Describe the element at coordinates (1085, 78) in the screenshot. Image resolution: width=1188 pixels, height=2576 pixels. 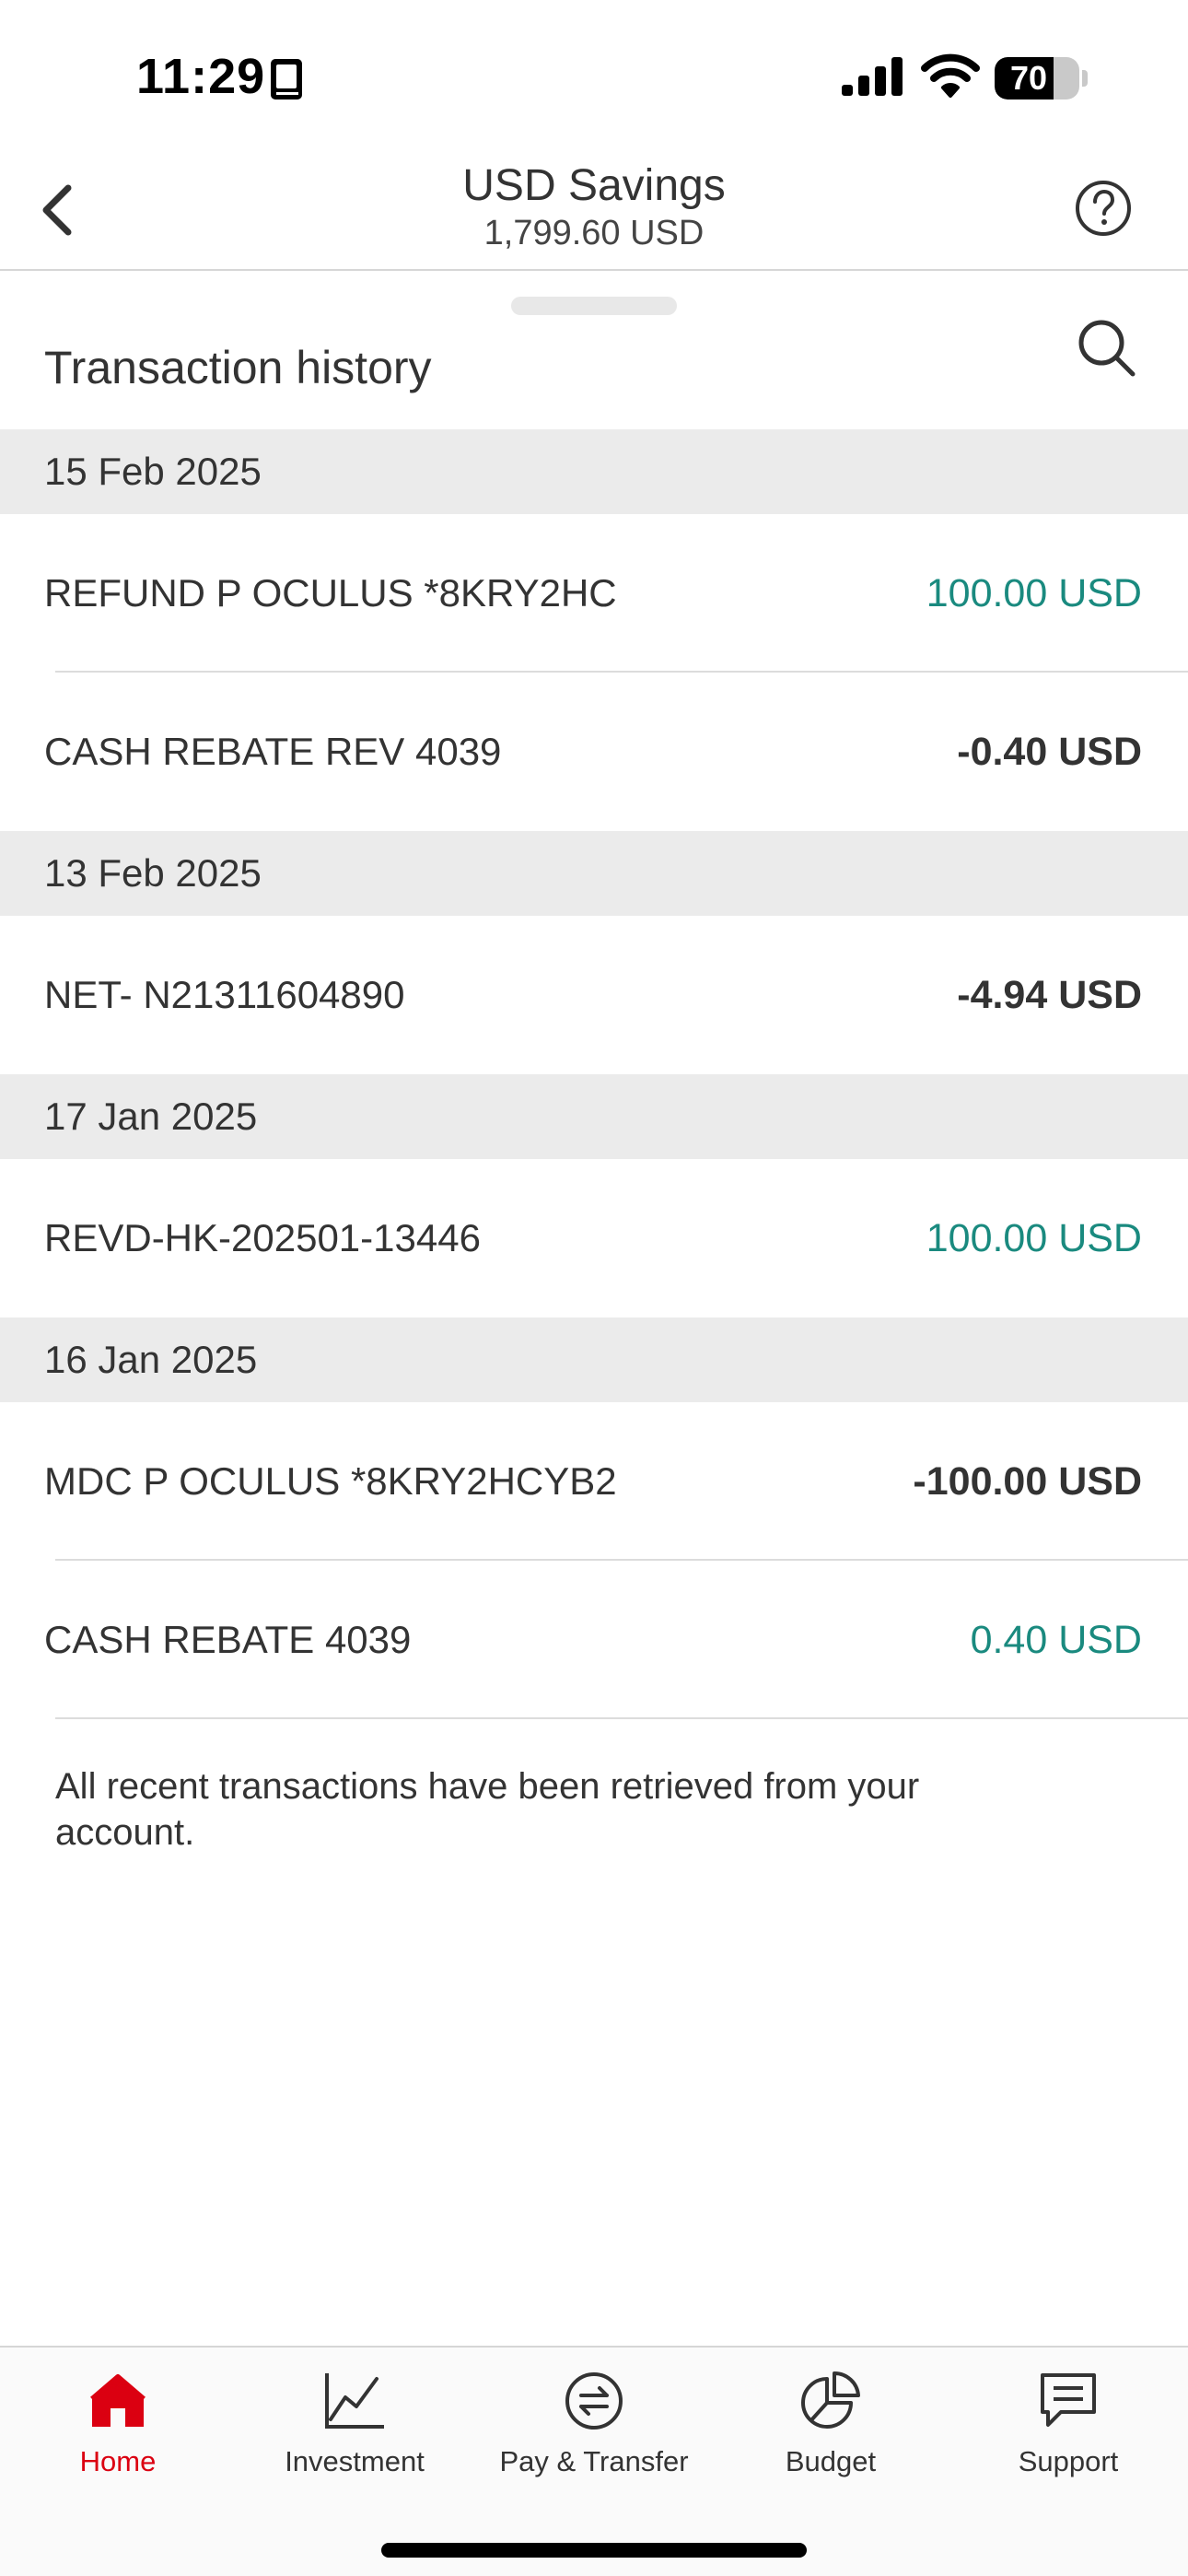
I see `battery-tip` at that location.